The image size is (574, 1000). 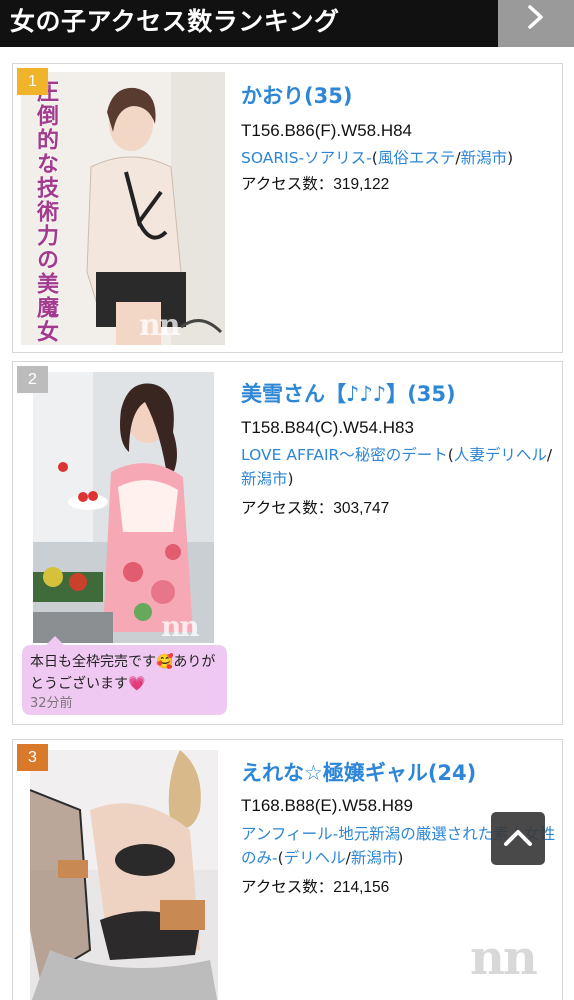 I want to click on access-count: アクセス数：319,122, so click(x=315, y=184).